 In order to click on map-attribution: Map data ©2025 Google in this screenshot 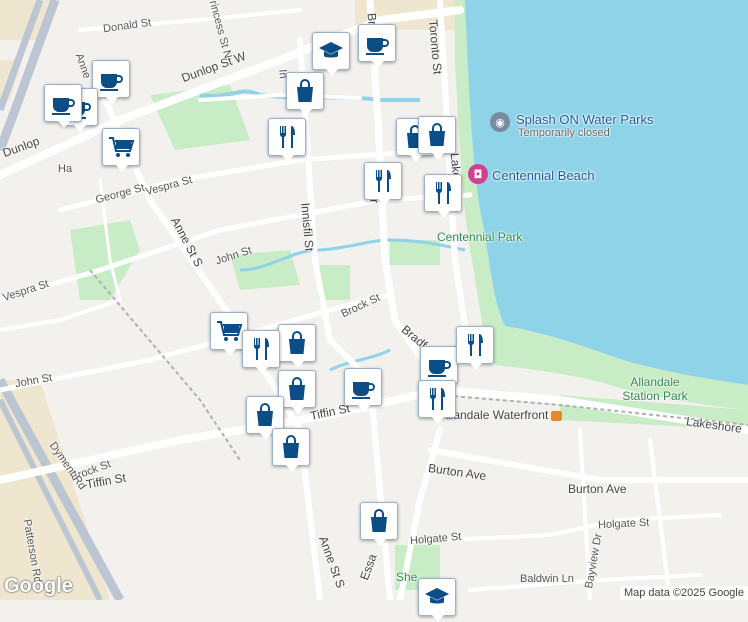, I will do `click(683, 593)`.